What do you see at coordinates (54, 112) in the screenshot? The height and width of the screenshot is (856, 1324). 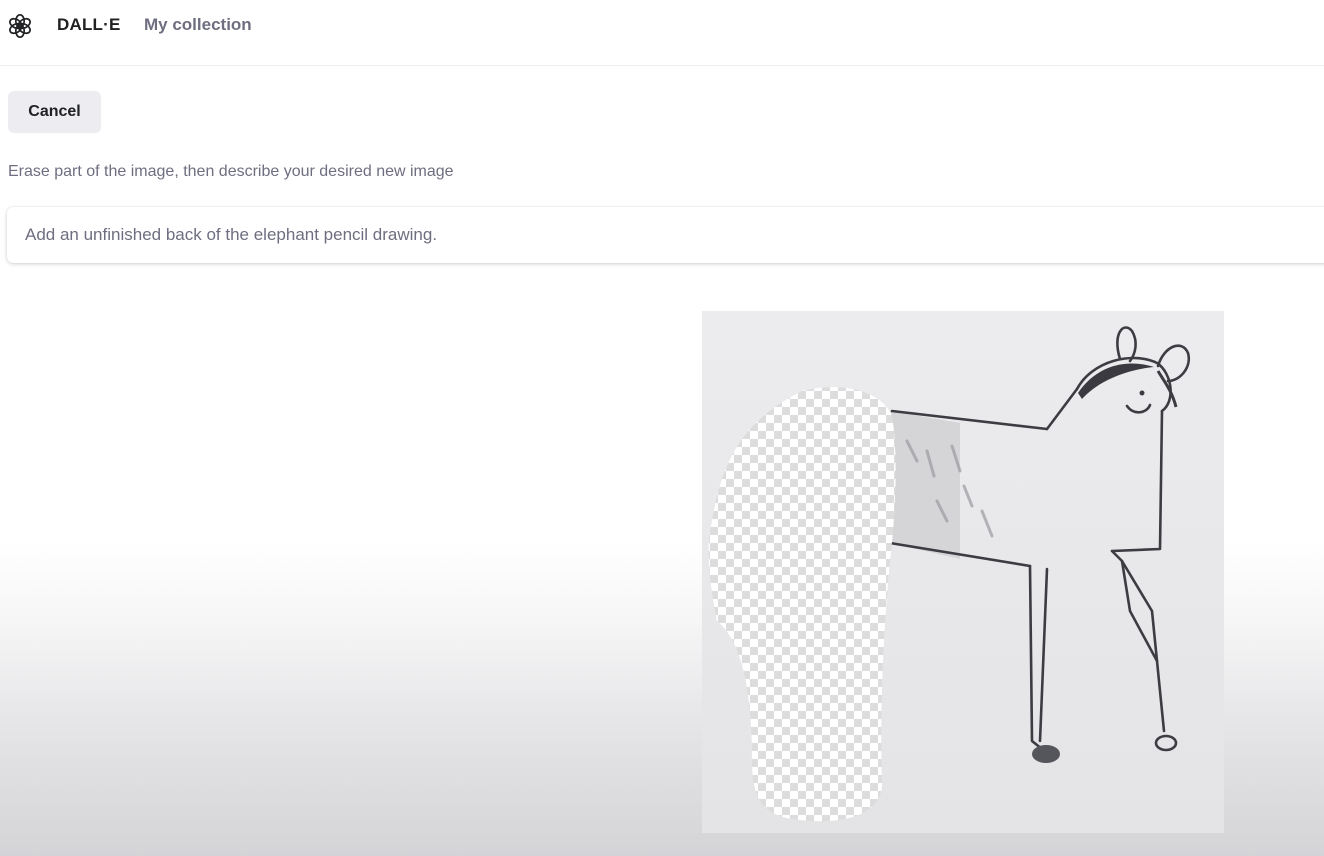 I see `cancel-button: Cancel` at bounding box center [54, 112].